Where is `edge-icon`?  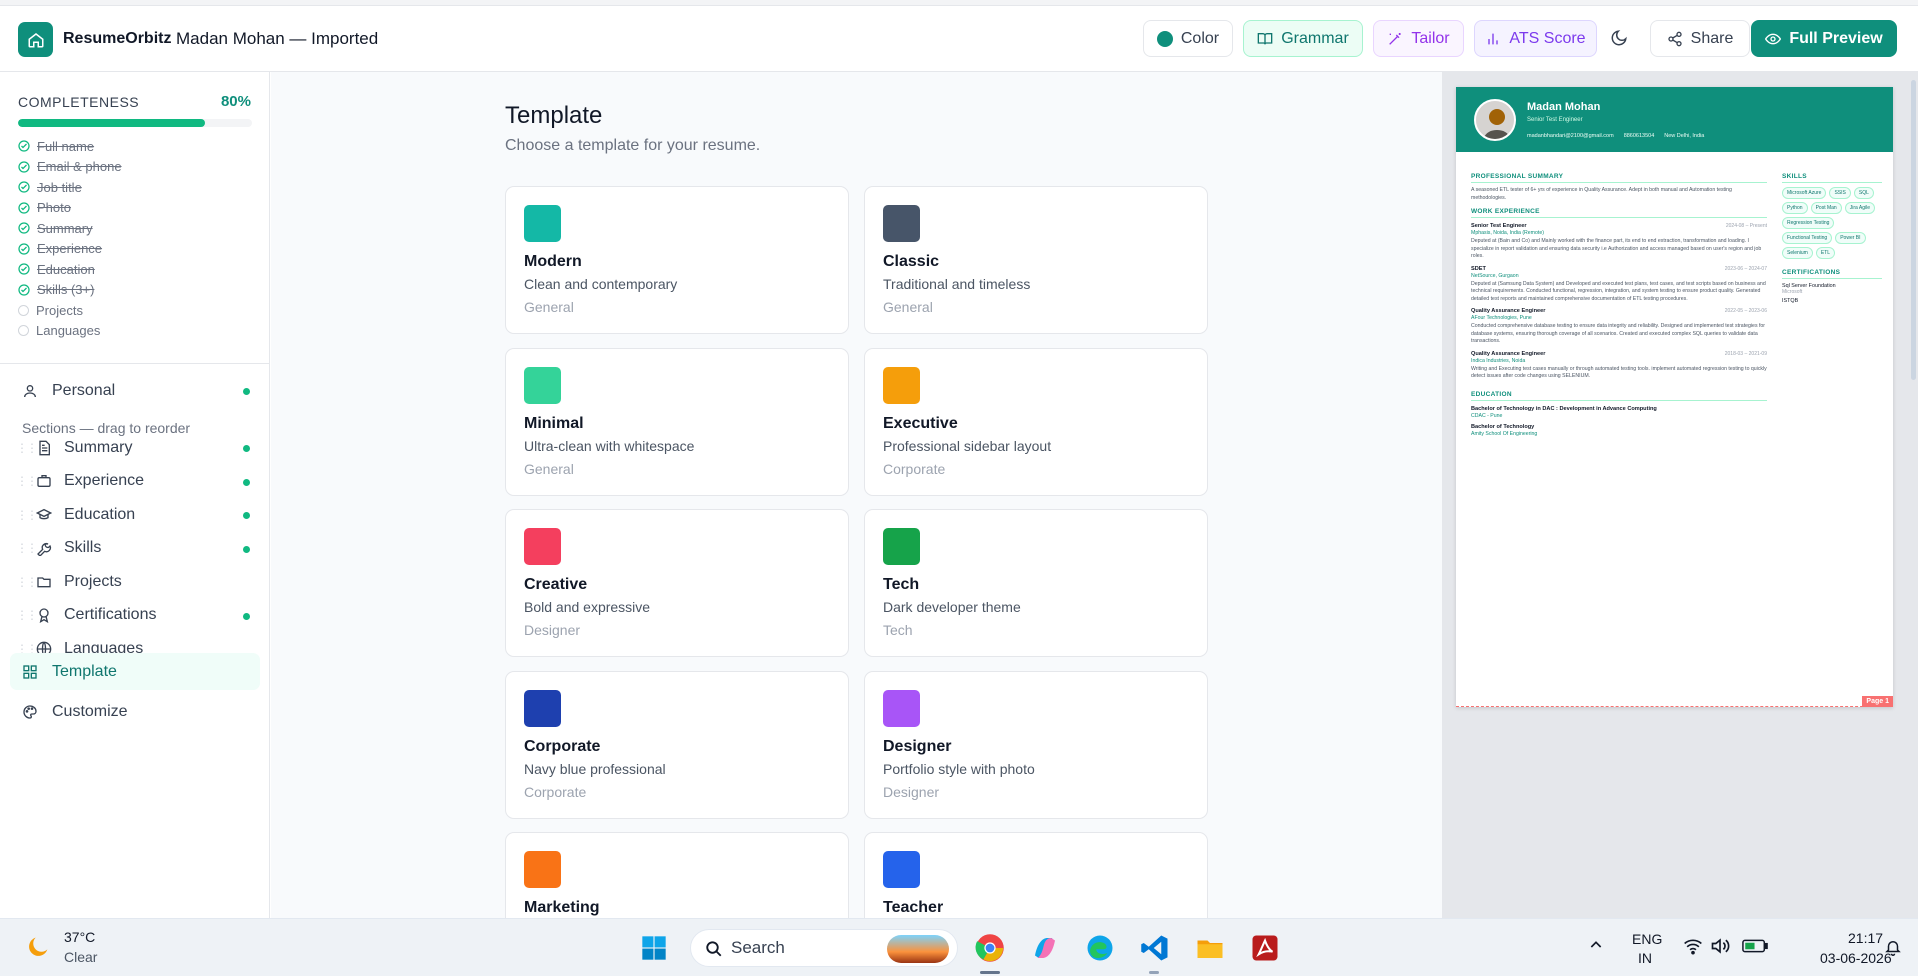
edge-icon is located at coordinates (1100, 948).